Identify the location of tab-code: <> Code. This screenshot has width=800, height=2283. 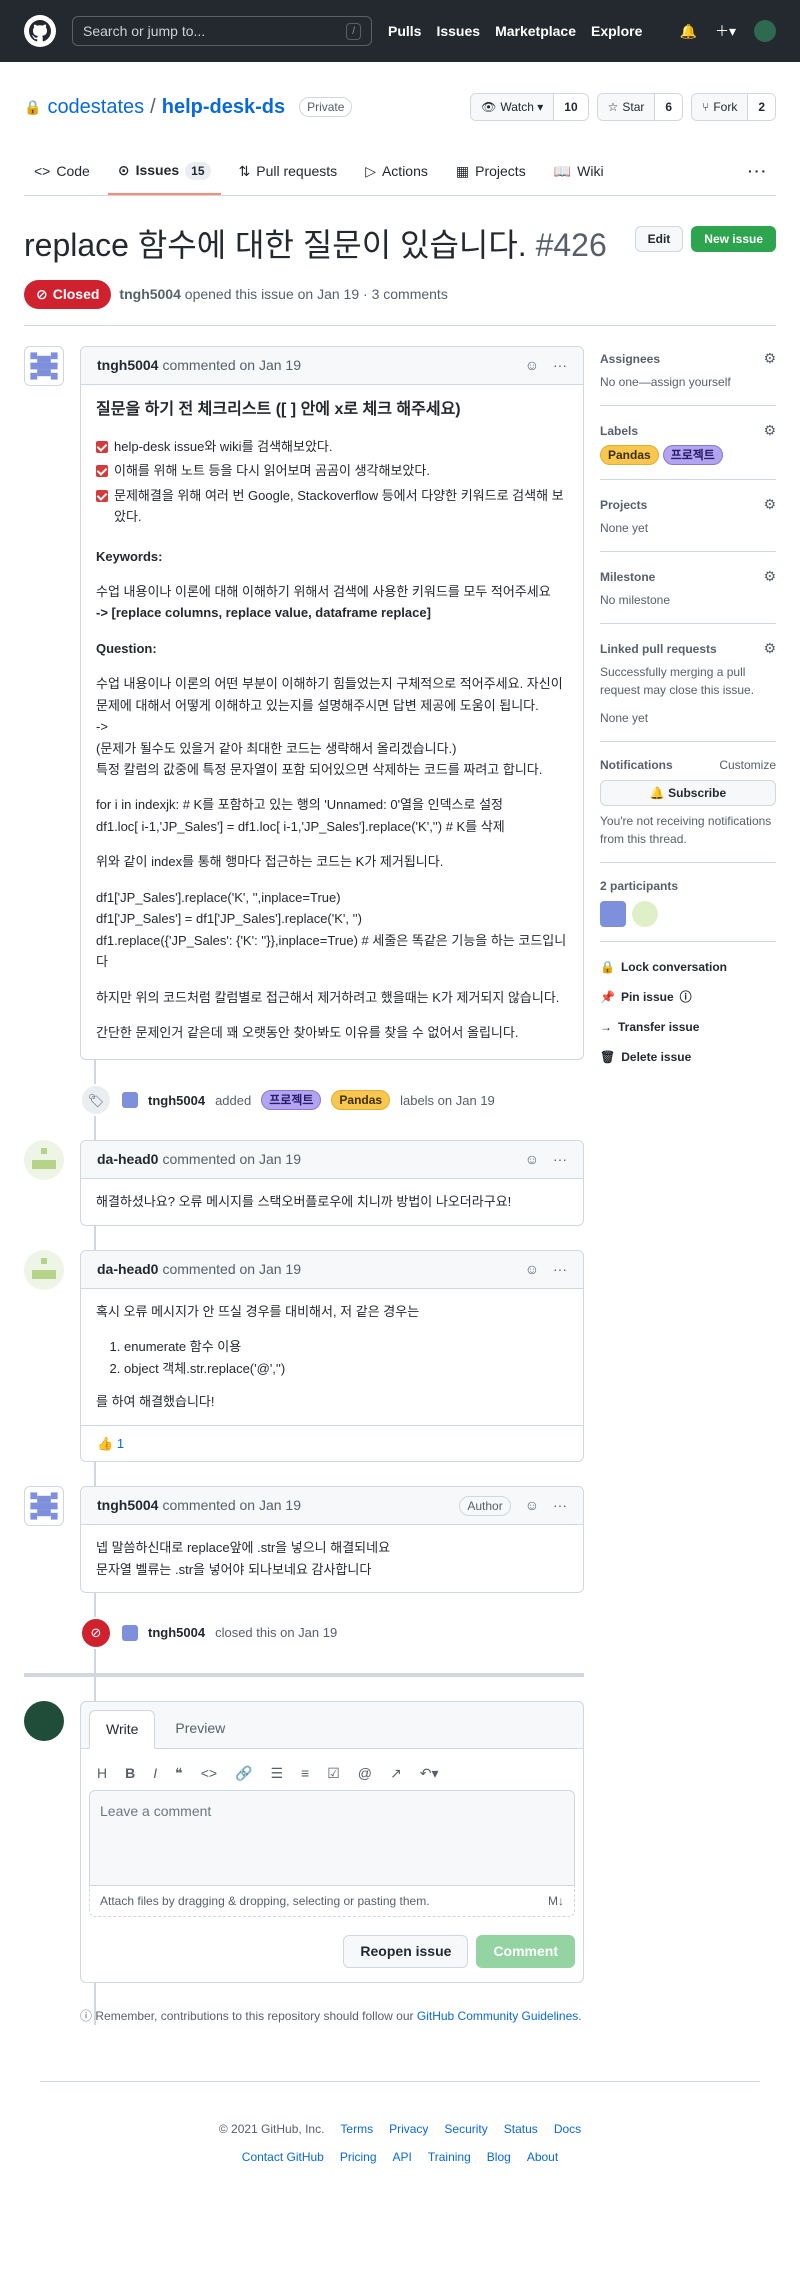
(62, 171).